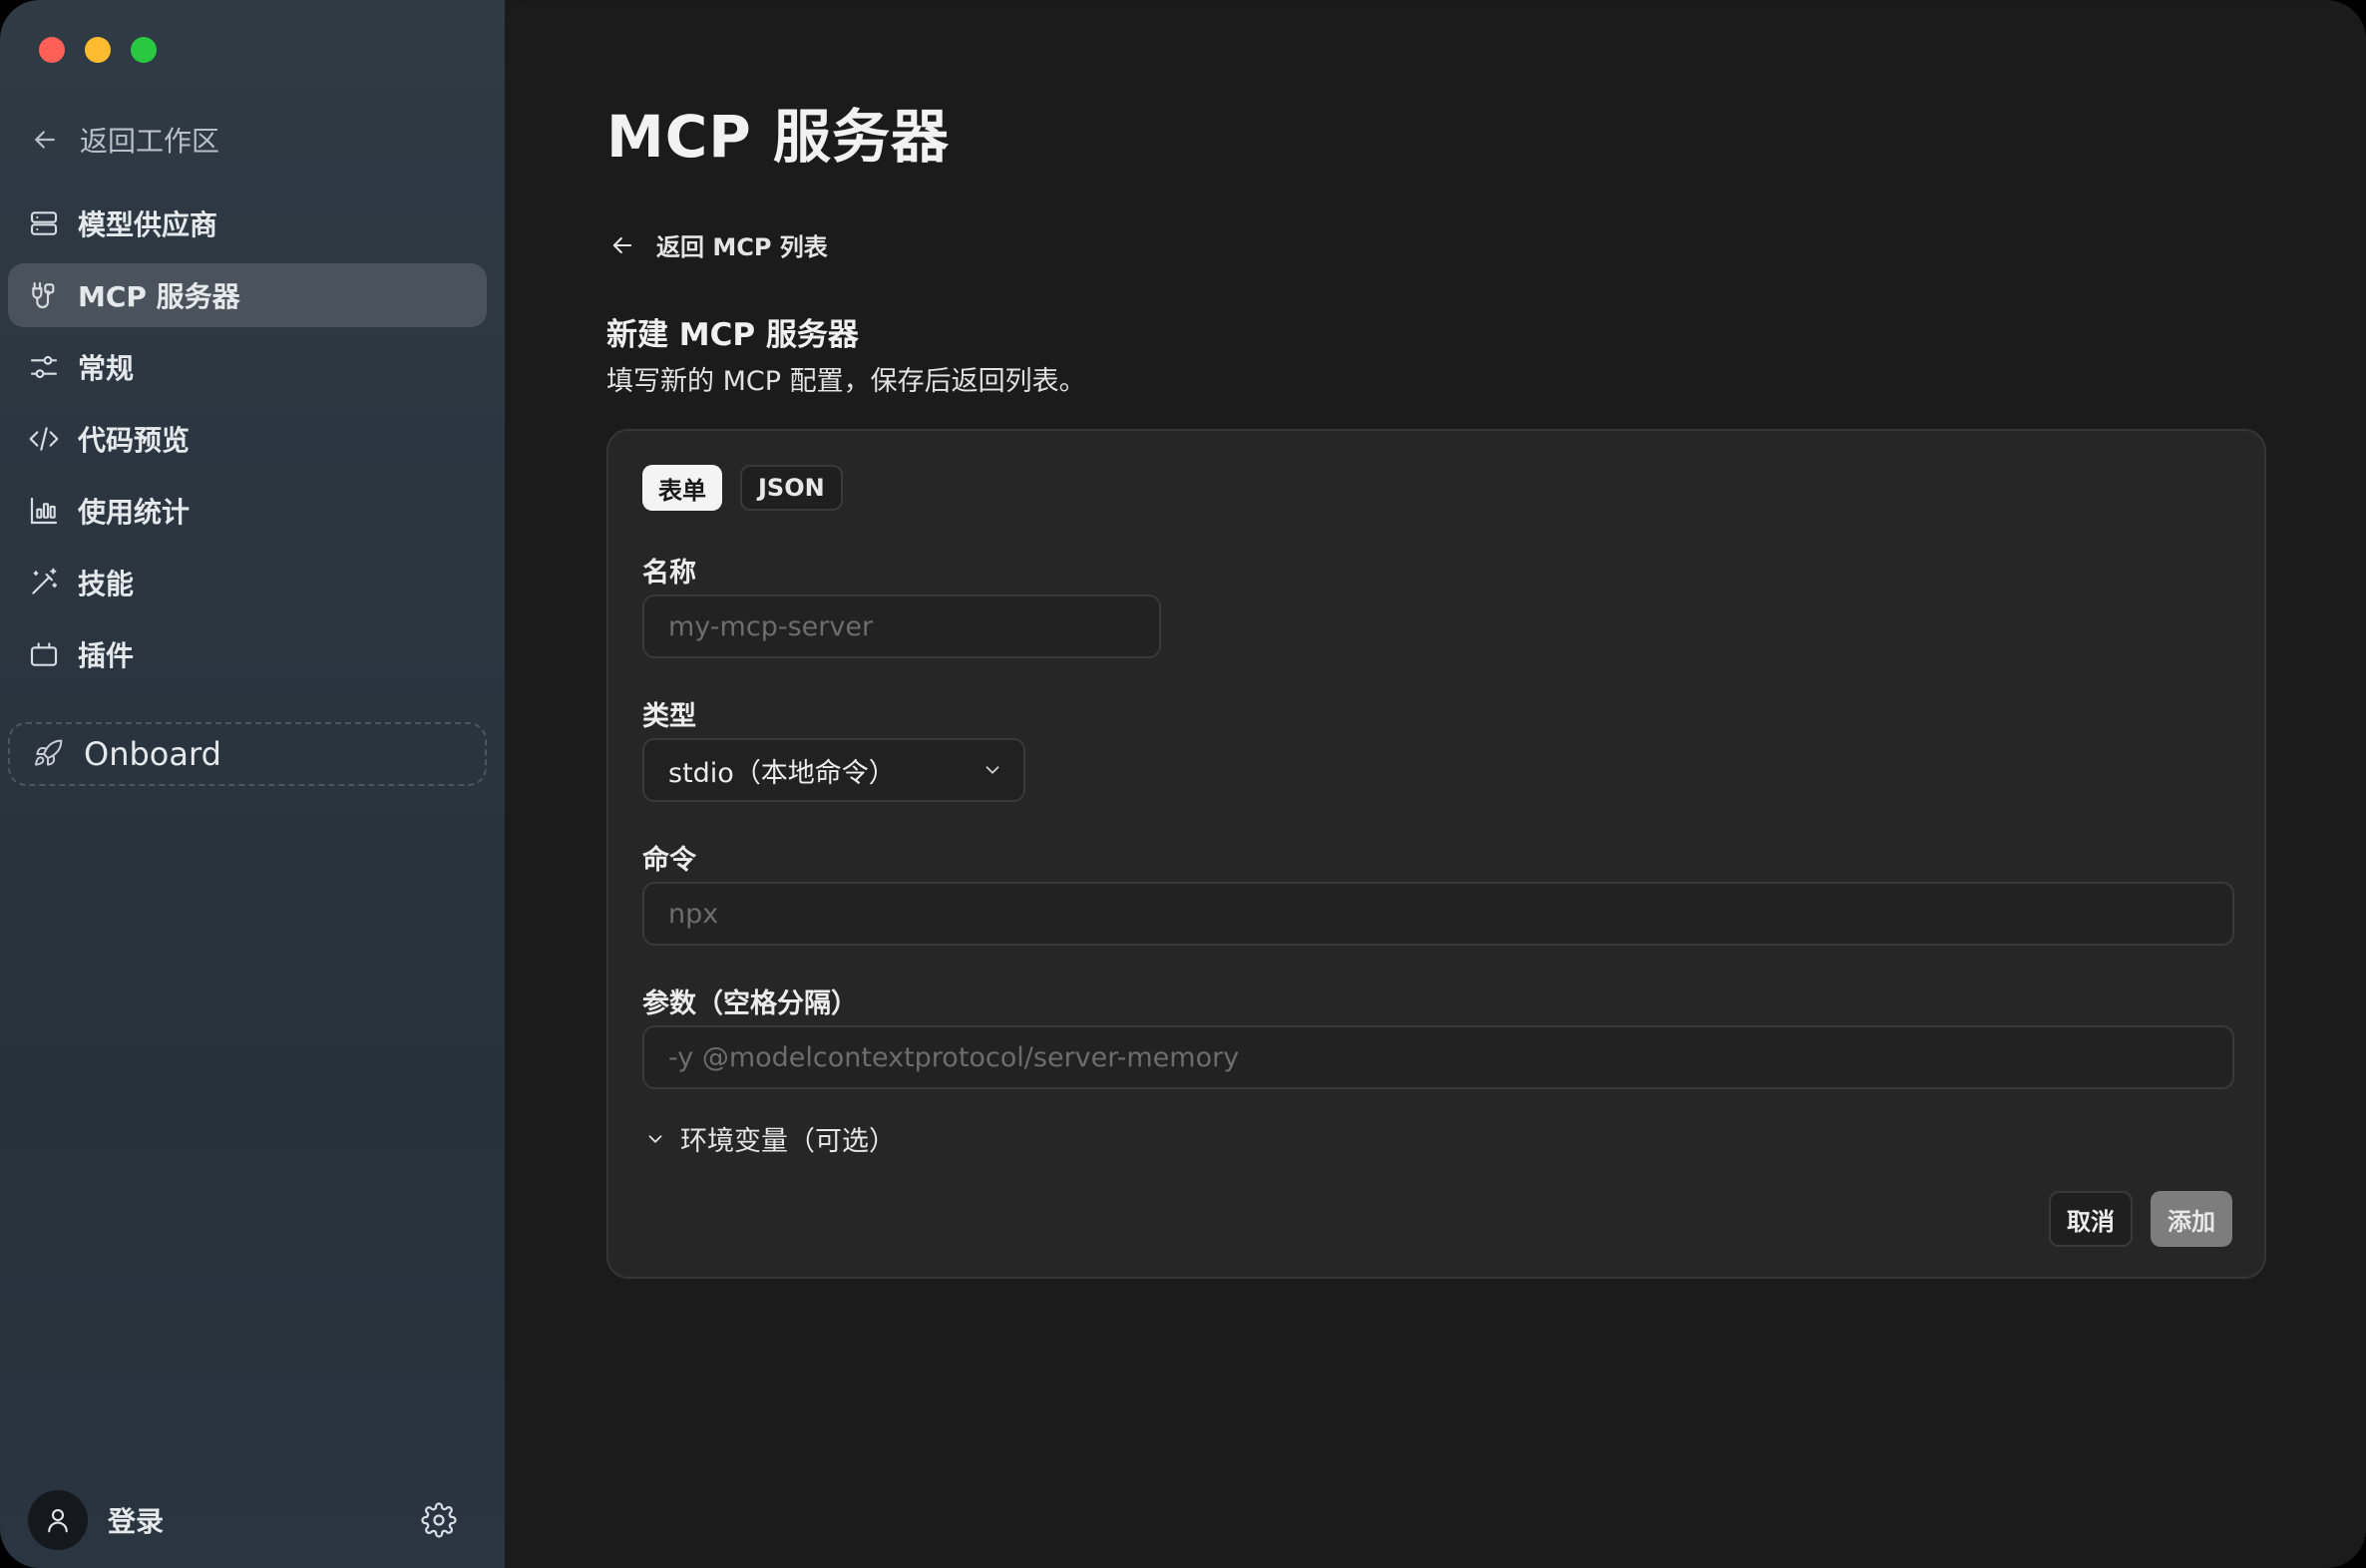  I want to click on sliders-icon, so click(44, 367).